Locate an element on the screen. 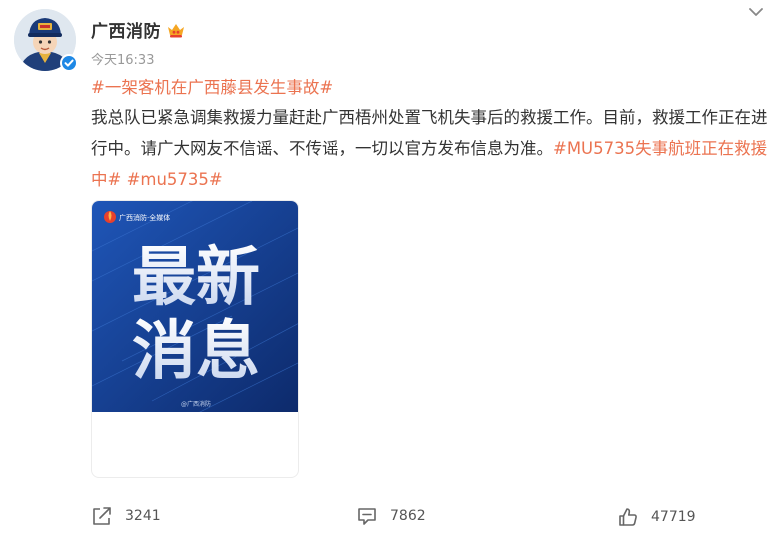 This screenshot has height=541, width=779. comment-count: 7862 is located at coordinates (408, 516).